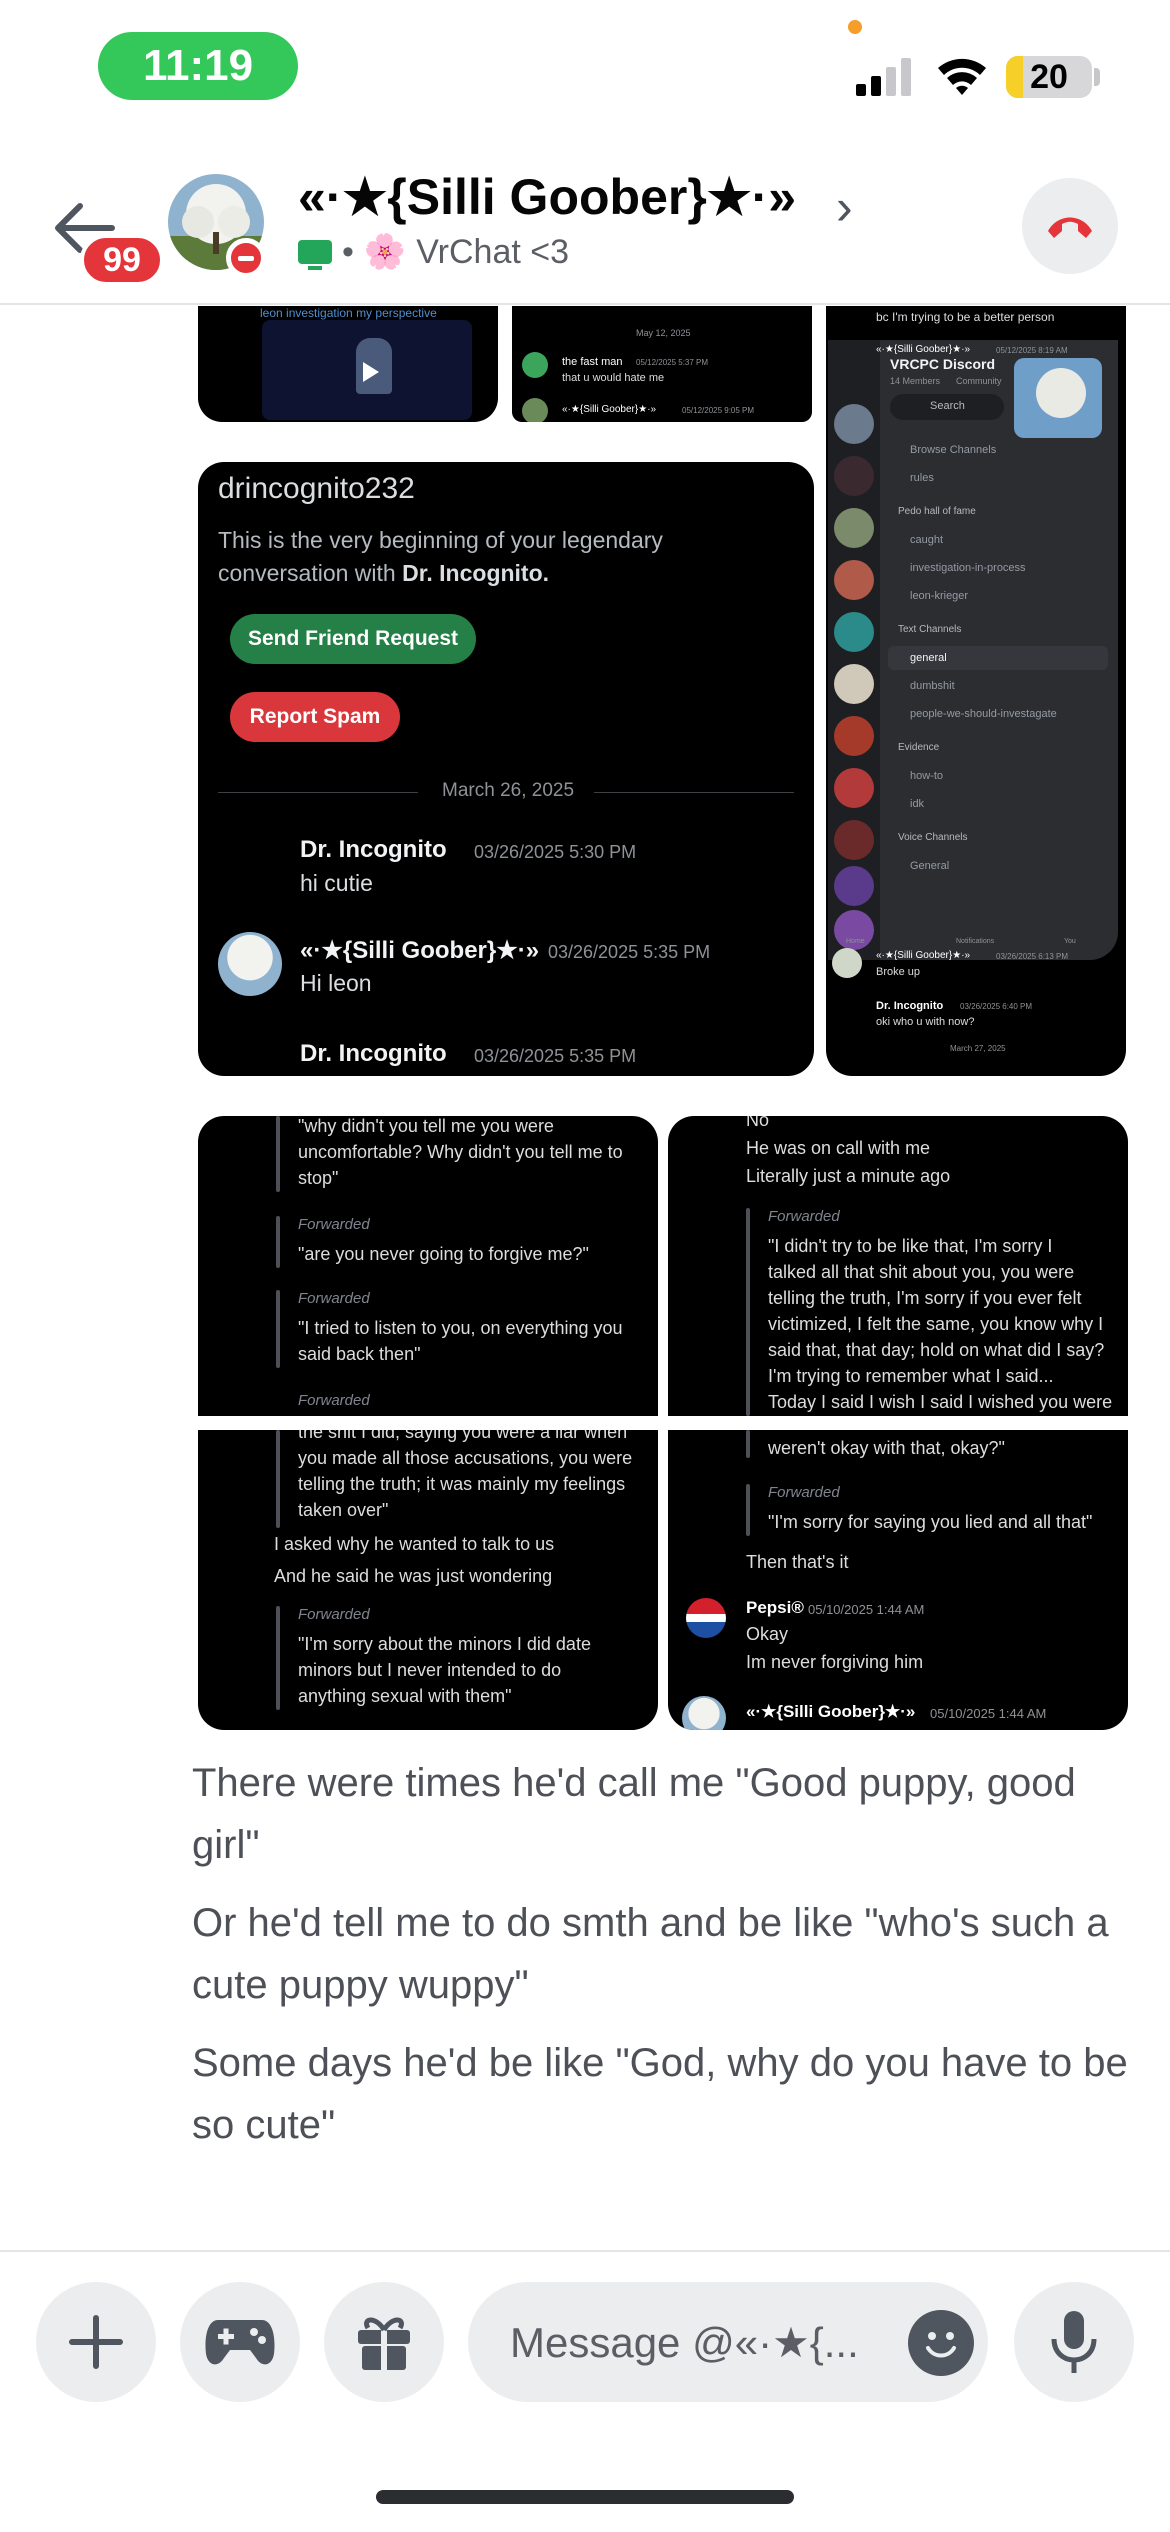  Describe the element at coordinates (316, 488) in the screenshot. I see `dm-username: drincognito232` at that location.